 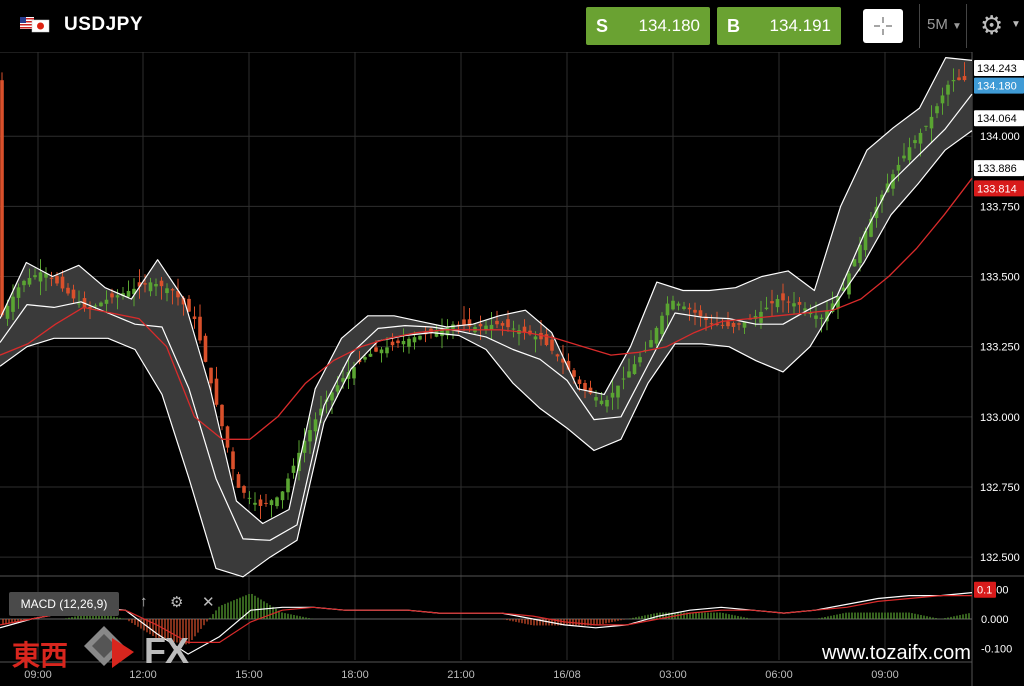 I want to click on time-label: 15:00, so click(x=249, y=675).